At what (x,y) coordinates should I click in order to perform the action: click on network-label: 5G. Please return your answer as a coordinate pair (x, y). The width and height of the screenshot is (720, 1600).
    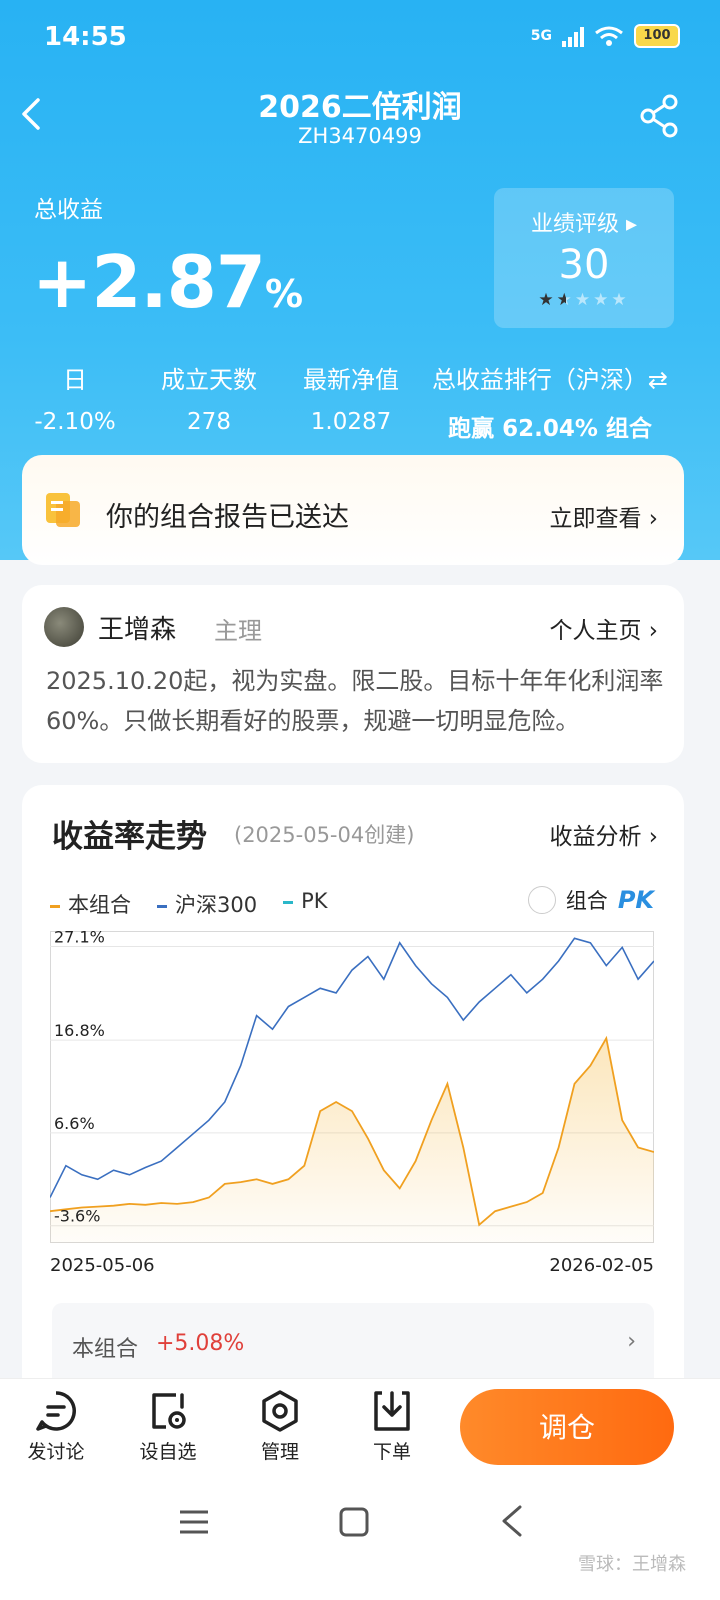
    Looking at the image, I should click on (541, 36).